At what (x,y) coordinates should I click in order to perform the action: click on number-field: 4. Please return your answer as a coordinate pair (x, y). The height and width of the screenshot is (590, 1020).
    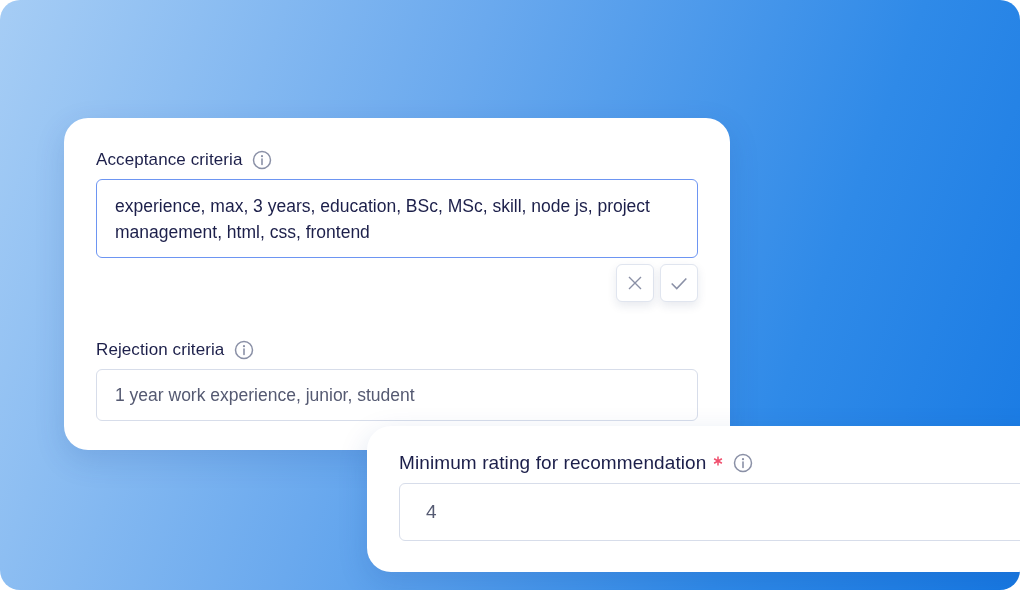
    Looking at the image, I should click on (709, 512).